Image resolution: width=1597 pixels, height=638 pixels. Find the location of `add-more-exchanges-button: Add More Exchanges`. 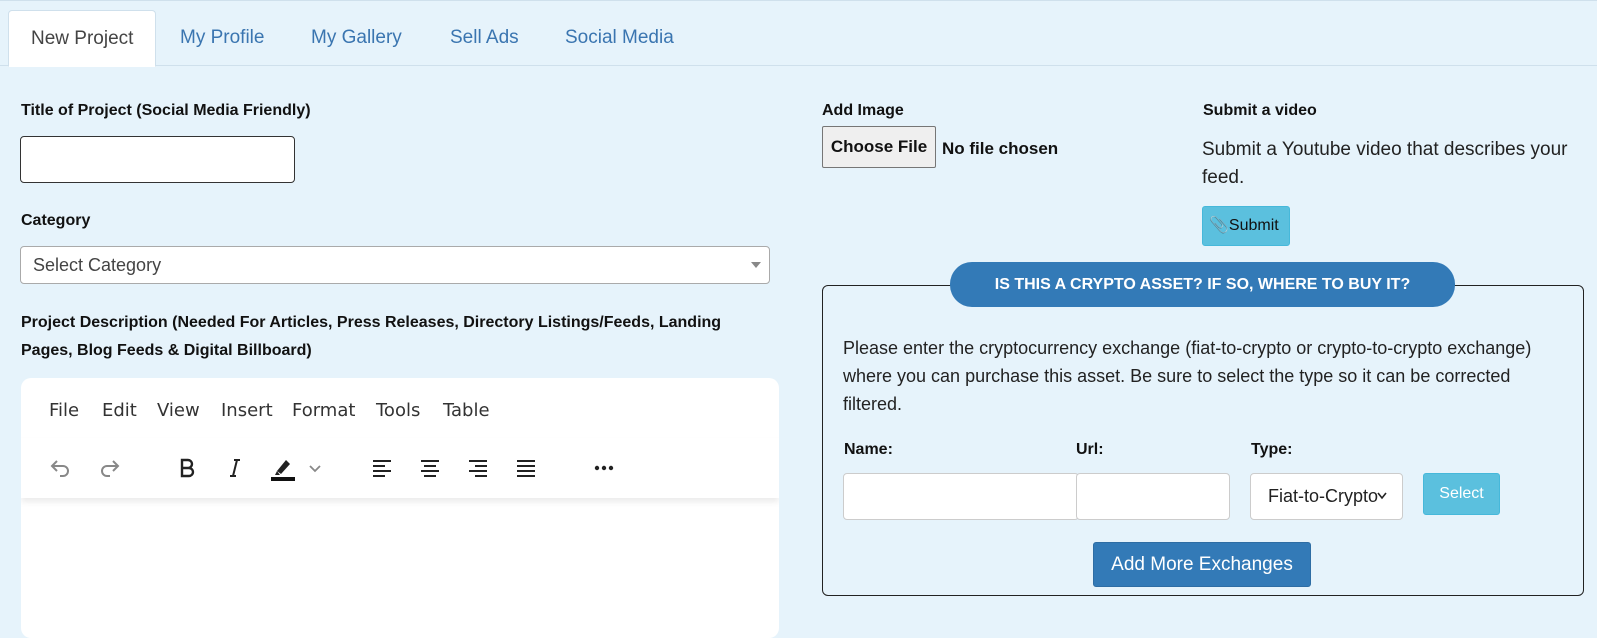

add-more-exchanges-button: Add More Exchanges is located at coordinates (1202, 564).